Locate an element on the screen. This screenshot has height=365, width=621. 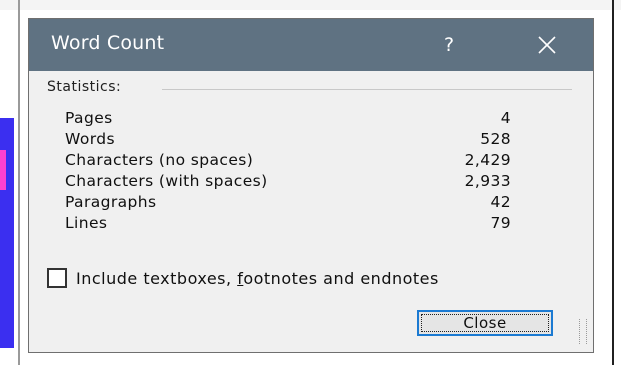
stat-value: 4 is located at coordinates (505, 118).